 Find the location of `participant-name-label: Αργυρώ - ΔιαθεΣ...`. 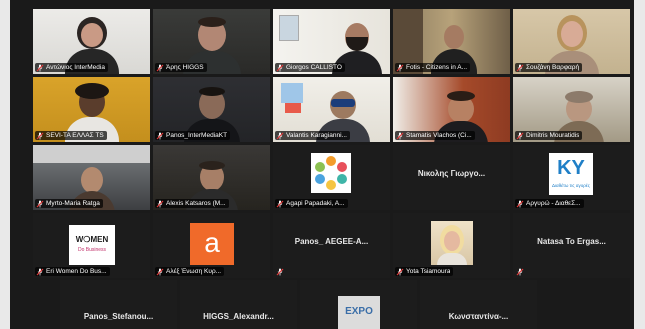

participant-name-label: Αργυρώ - ΔιαθεΣ... is located at coordinates (549, 203).